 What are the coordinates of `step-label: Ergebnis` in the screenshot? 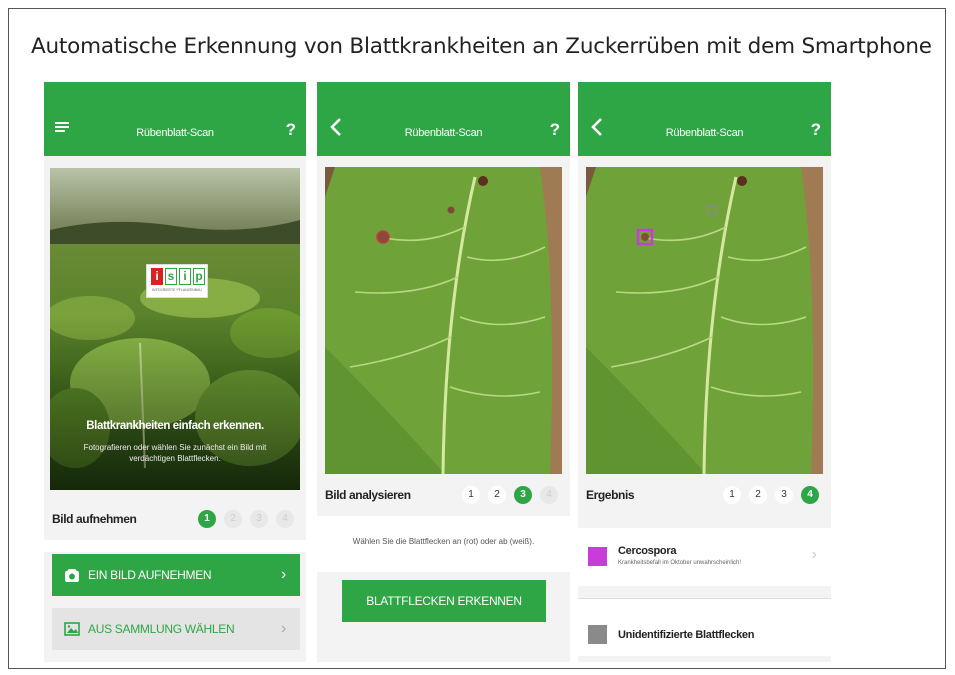 It's located at (610, 495).